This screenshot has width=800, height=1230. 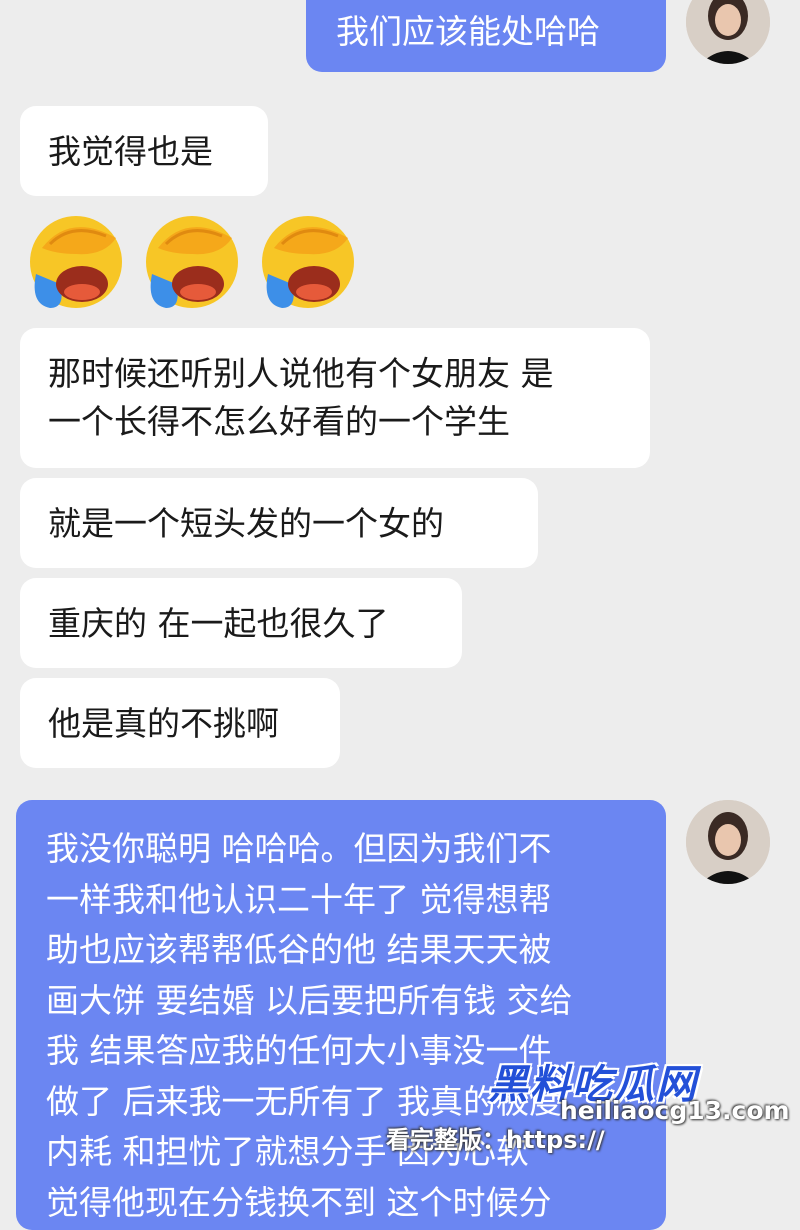 I want to click on outgoing-message-bubble: 我们应该能处哈哈, so click(x=486, y=36).